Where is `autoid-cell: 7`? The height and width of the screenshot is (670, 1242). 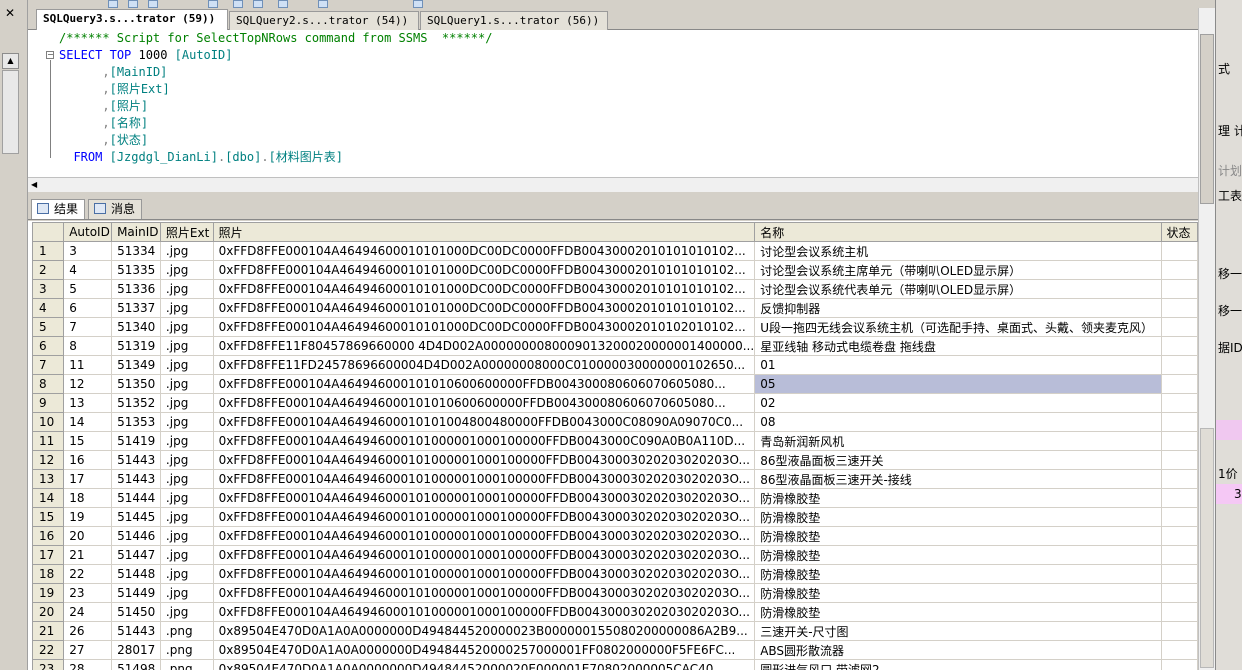
autoid-cell: 7 is located at coordinates (88, 327).